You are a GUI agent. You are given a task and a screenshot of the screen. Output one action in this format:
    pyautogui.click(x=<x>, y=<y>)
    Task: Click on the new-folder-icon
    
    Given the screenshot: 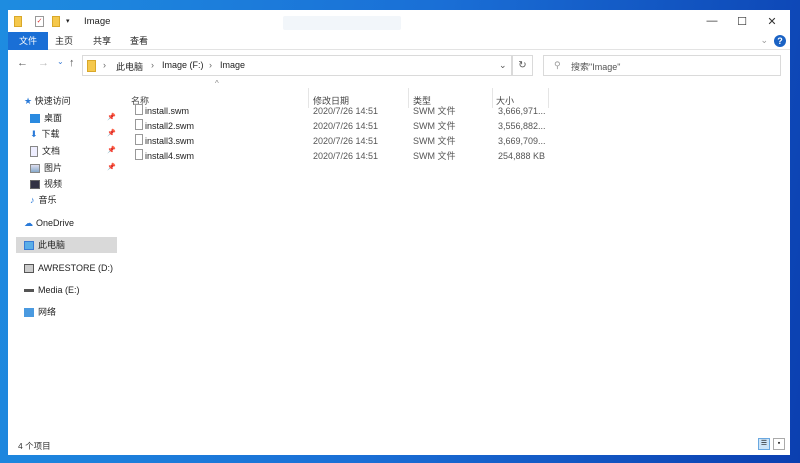 What is the action you would take?
    pyautogui.click(x=56, y=21)
    